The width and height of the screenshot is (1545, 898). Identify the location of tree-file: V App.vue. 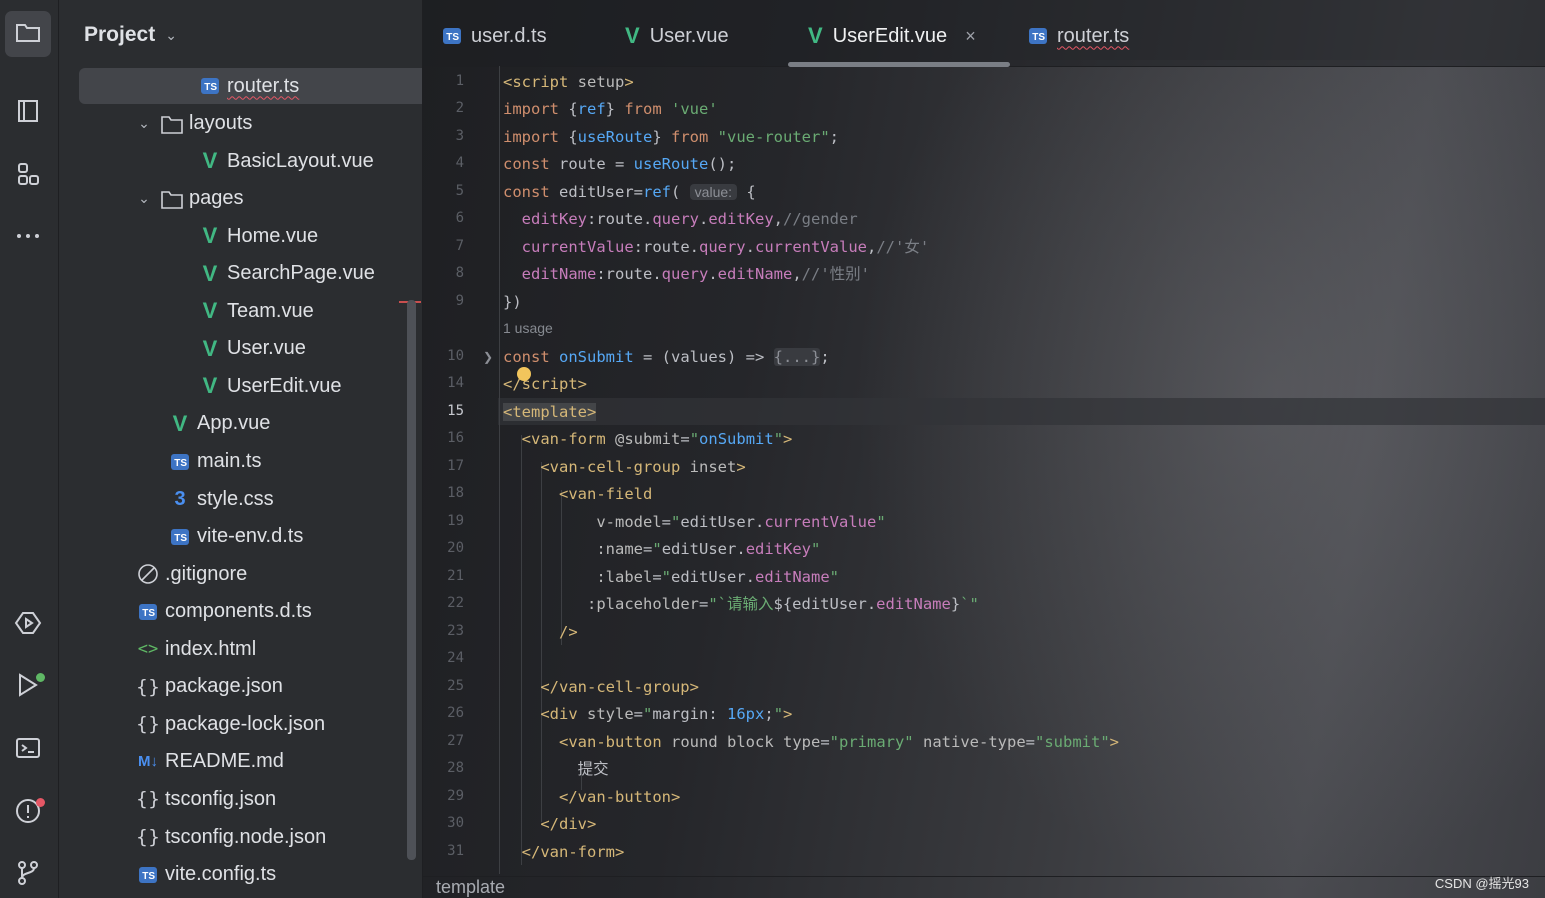
(240, 424).